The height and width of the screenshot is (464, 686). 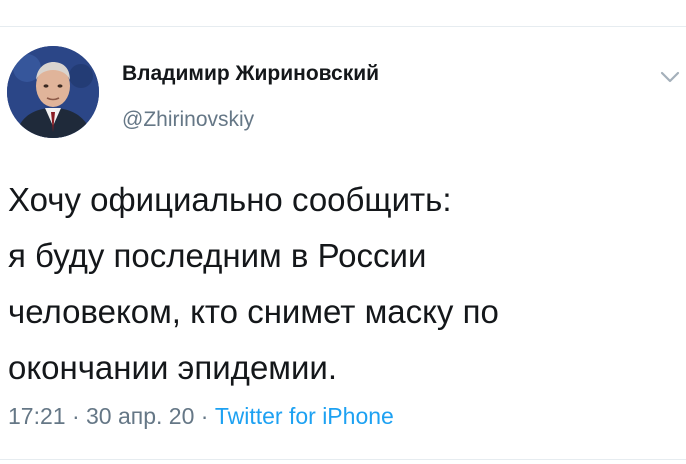 What do you see at coordinates (253, 311) in the screenshot?
I see `tweet-text-line: человеком, кто снимет маску по` at bounding box center [253, 311].